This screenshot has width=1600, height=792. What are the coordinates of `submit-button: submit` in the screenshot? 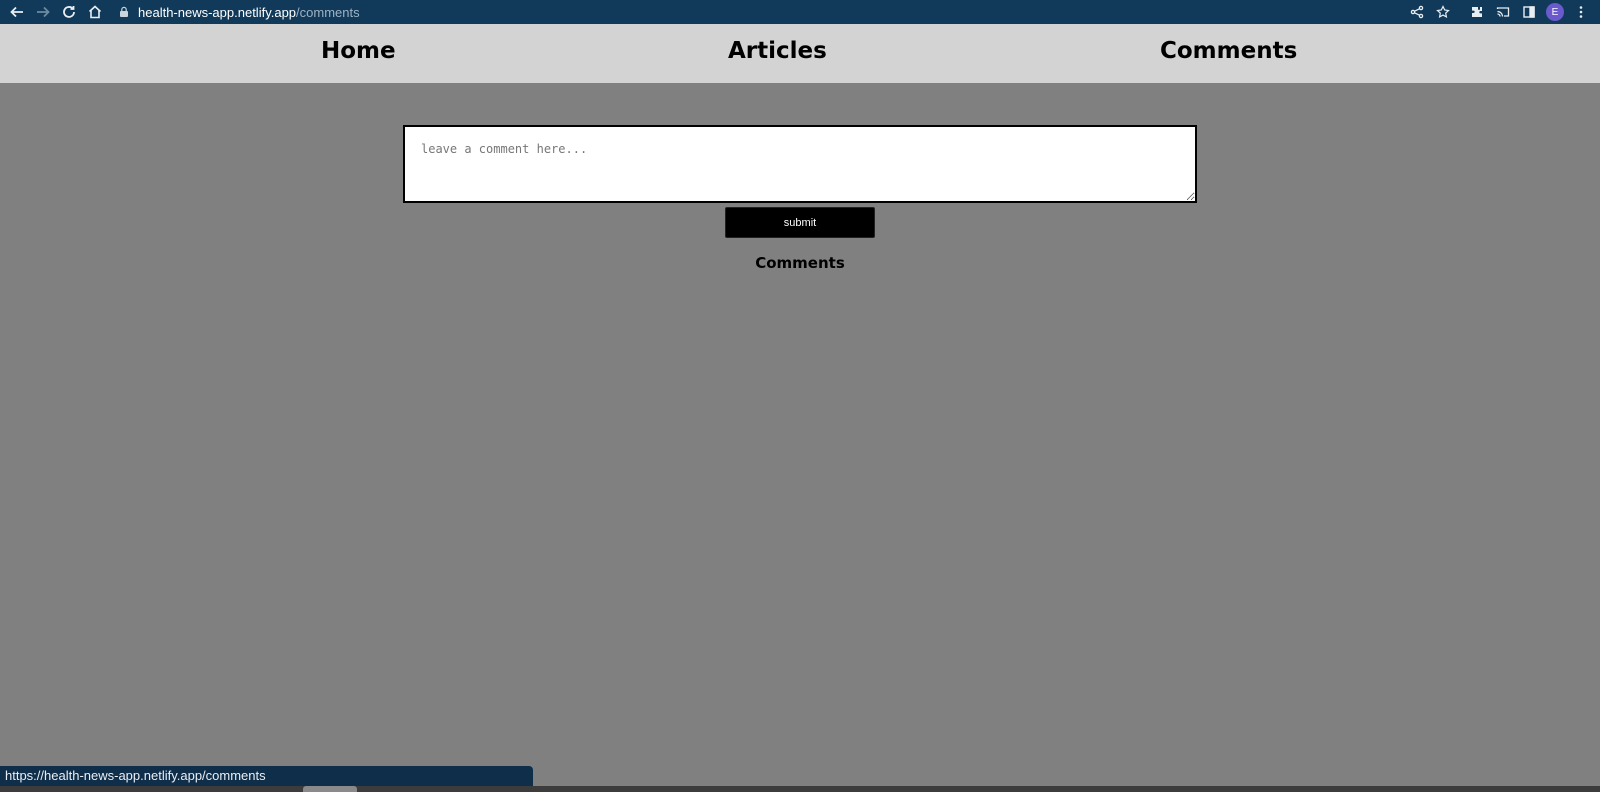 It's located at (800, 222).